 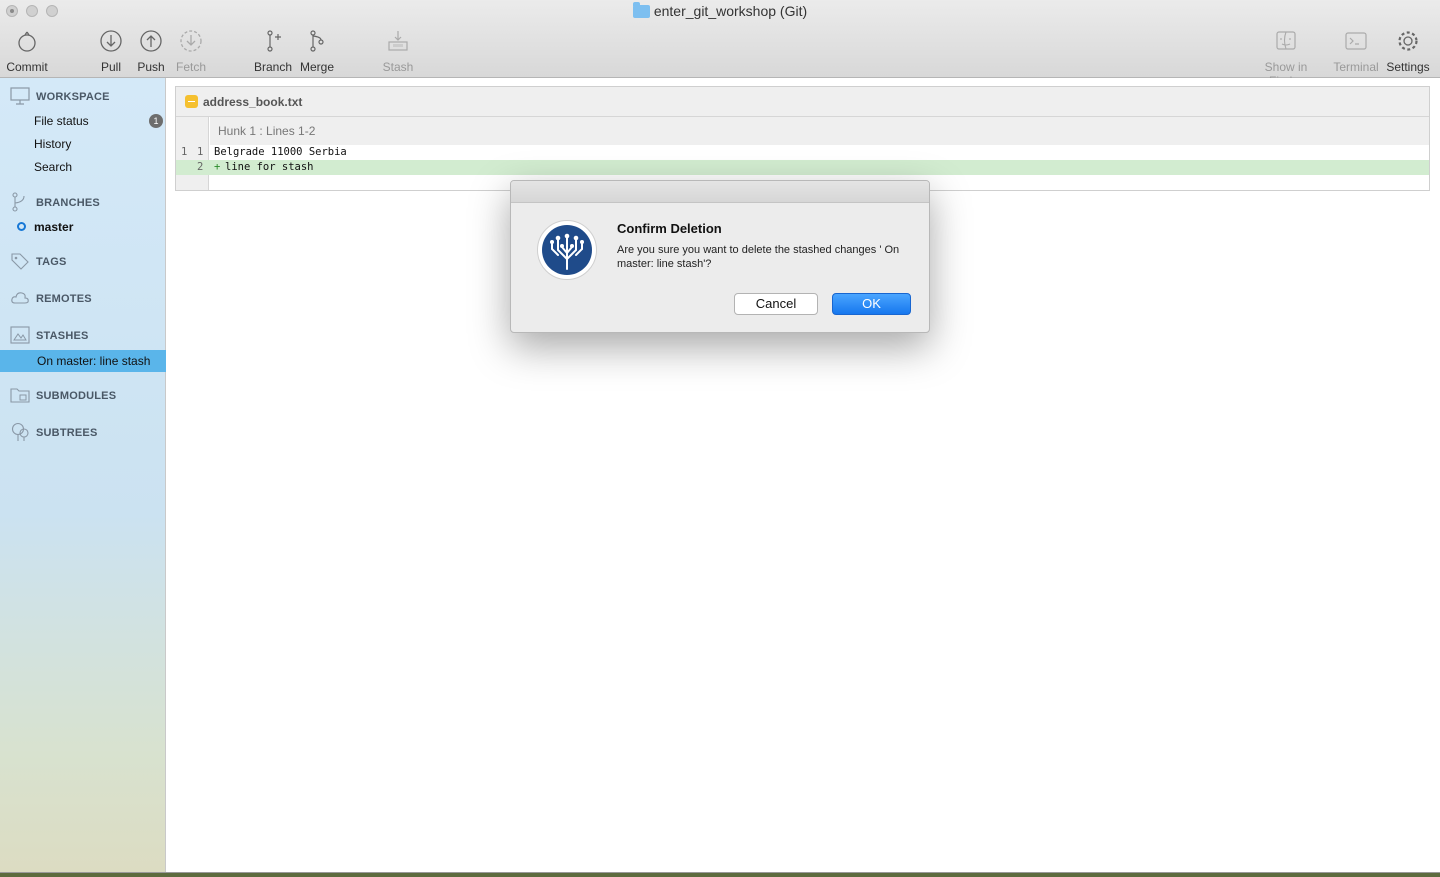 I want to click on stashes-section-header: STASHES, so click(x=83, y=336).